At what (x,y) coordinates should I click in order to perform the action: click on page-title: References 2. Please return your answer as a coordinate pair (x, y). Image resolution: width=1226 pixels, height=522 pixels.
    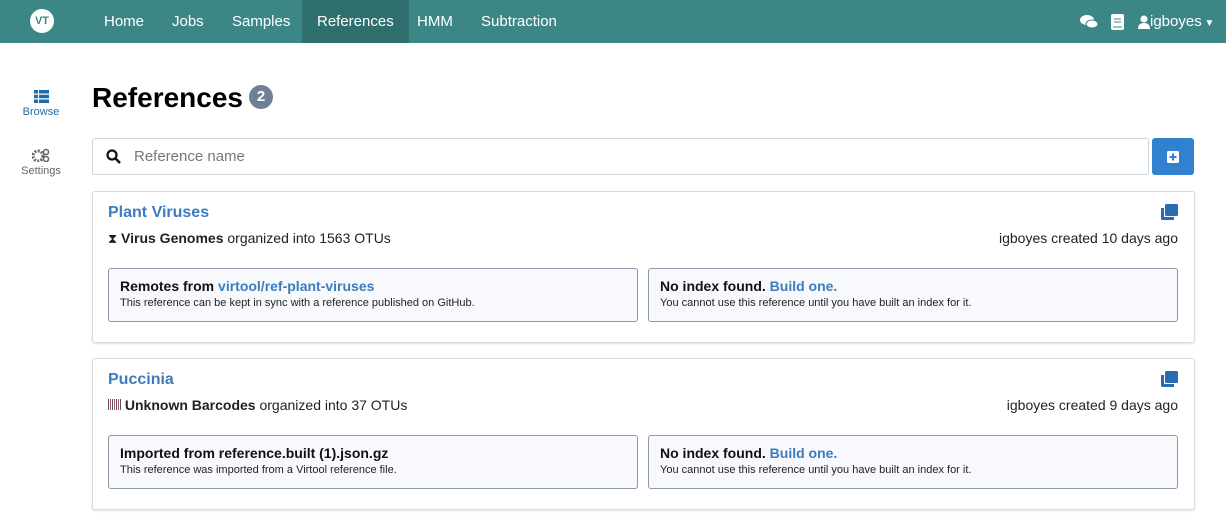
    Looking at the image, I should click on (182, 98).